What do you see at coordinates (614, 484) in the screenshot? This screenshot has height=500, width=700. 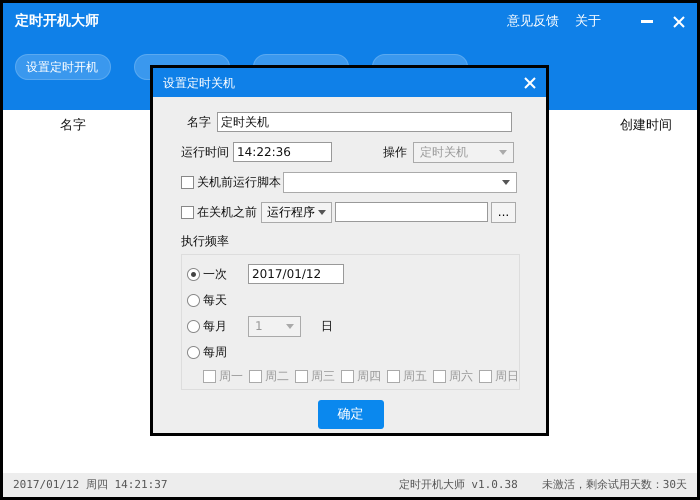 I see `status-trial: 未激活，剩余试用天数：30天` at bounding box center [614, 484].